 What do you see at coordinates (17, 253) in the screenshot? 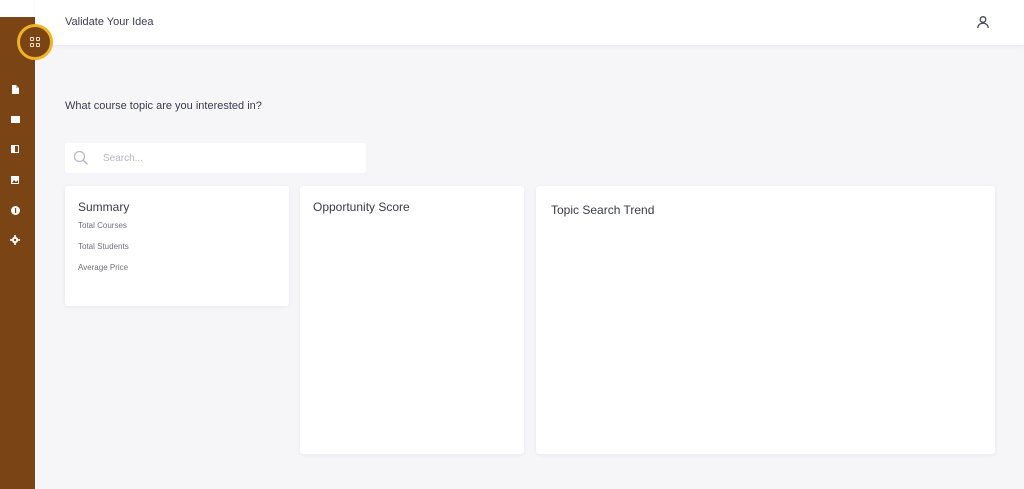
I see `sidebar` at bounding box center [17, 253].